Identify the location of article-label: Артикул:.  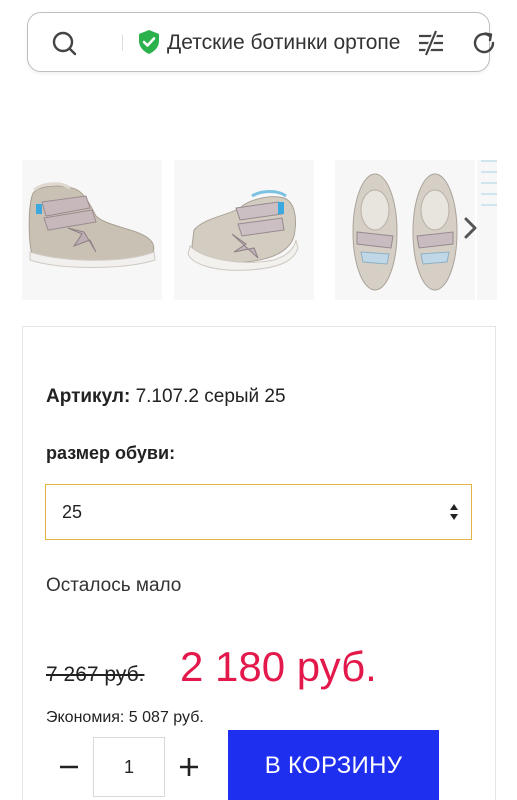
(88, 396).